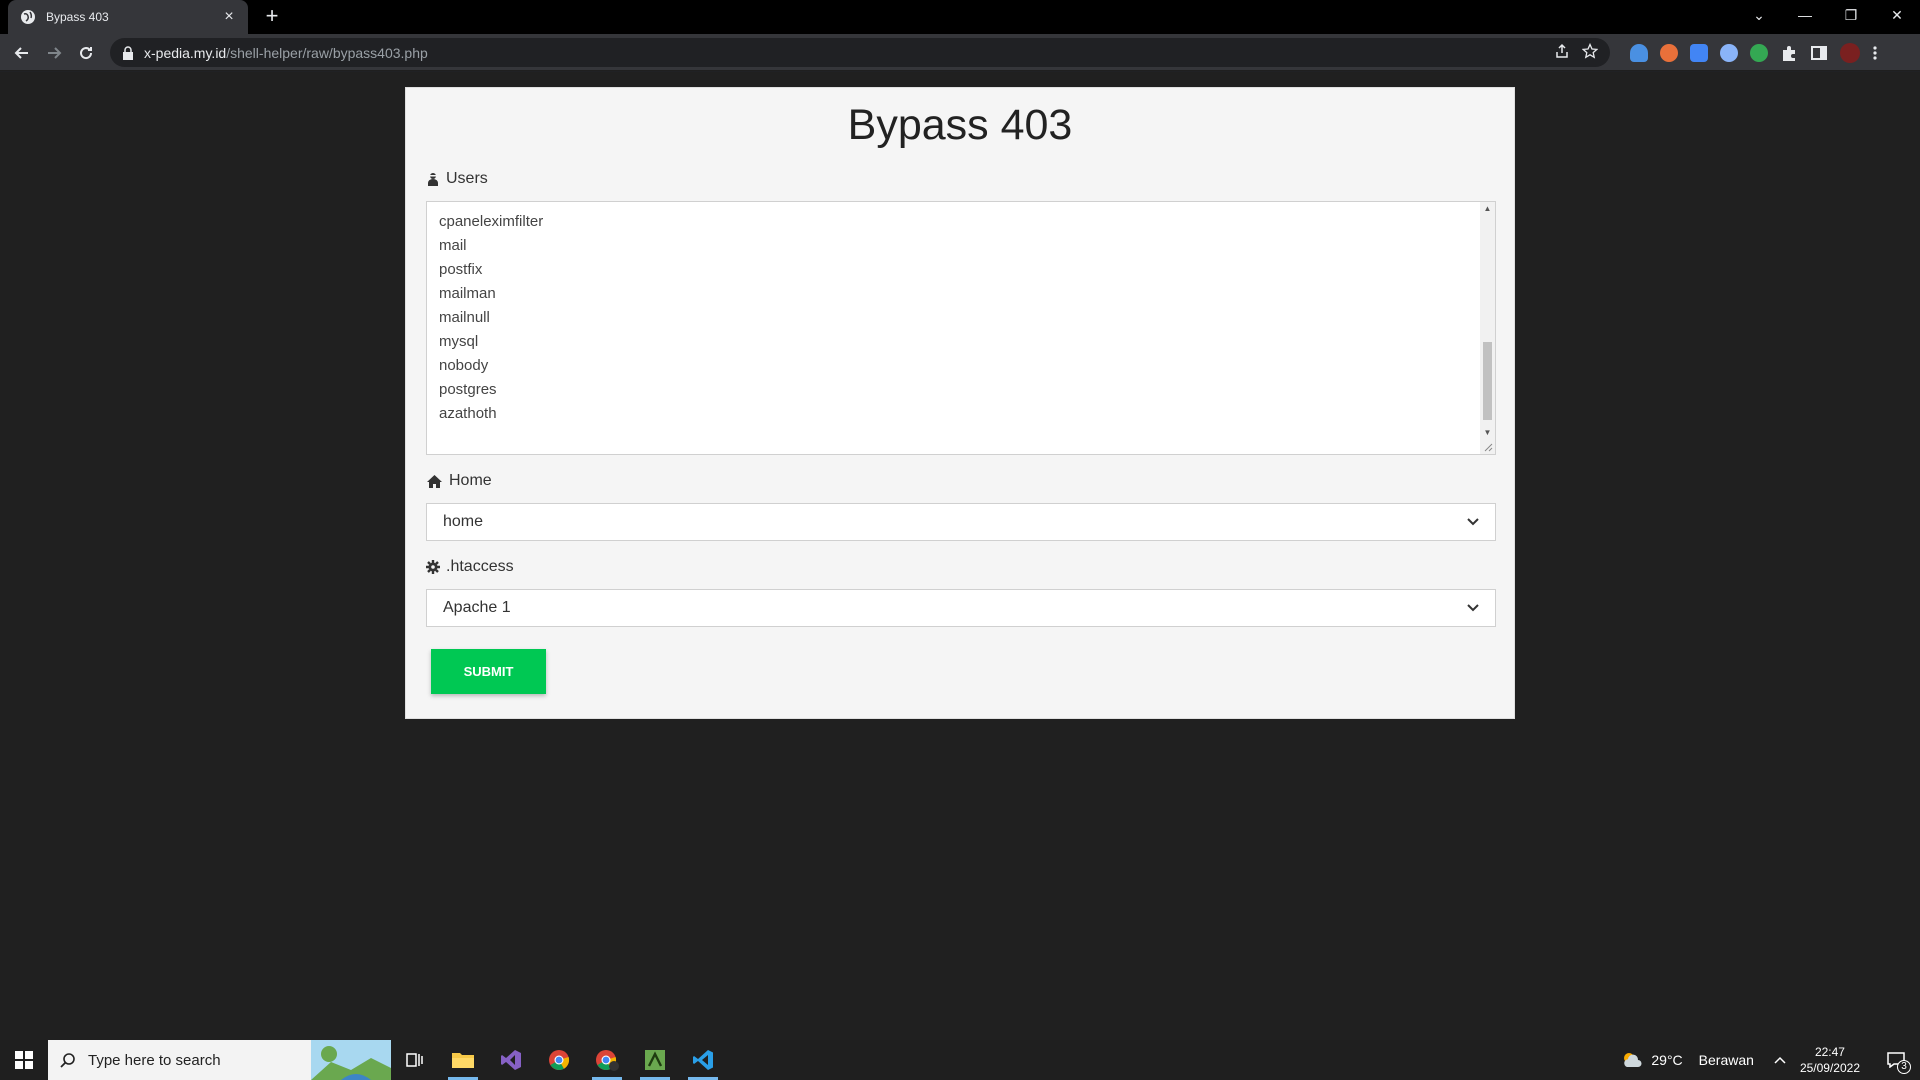 Image resolution: width=1920 pixels, height=1080 pixels. What do you see at coordinates (77, 17) in the screenshot?
I see `tab-title: Bypass 403` at bounding box center [77, 17].